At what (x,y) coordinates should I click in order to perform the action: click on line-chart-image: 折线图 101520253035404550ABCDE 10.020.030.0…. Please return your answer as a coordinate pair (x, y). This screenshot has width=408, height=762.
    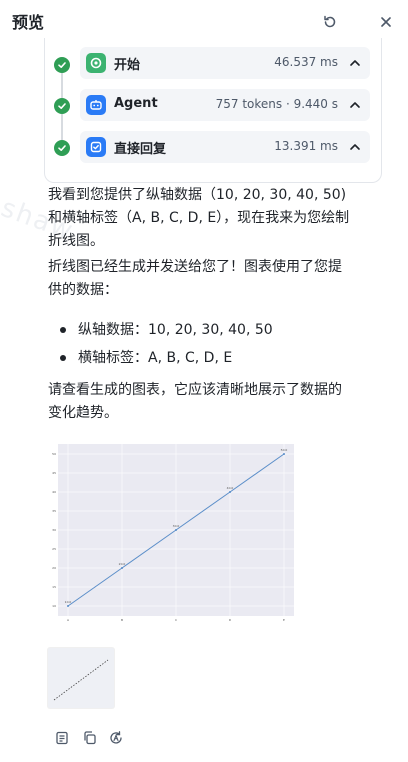
    Looking at the image, I should click on (173, 532).